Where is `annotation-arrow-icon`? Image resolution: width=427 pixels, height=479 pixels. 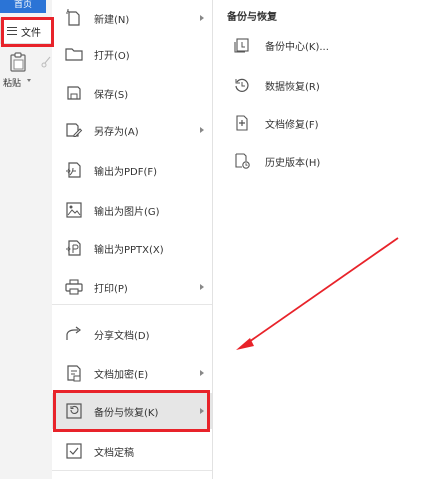 annotation-arrow-icon is located at coordinates (317, 293).